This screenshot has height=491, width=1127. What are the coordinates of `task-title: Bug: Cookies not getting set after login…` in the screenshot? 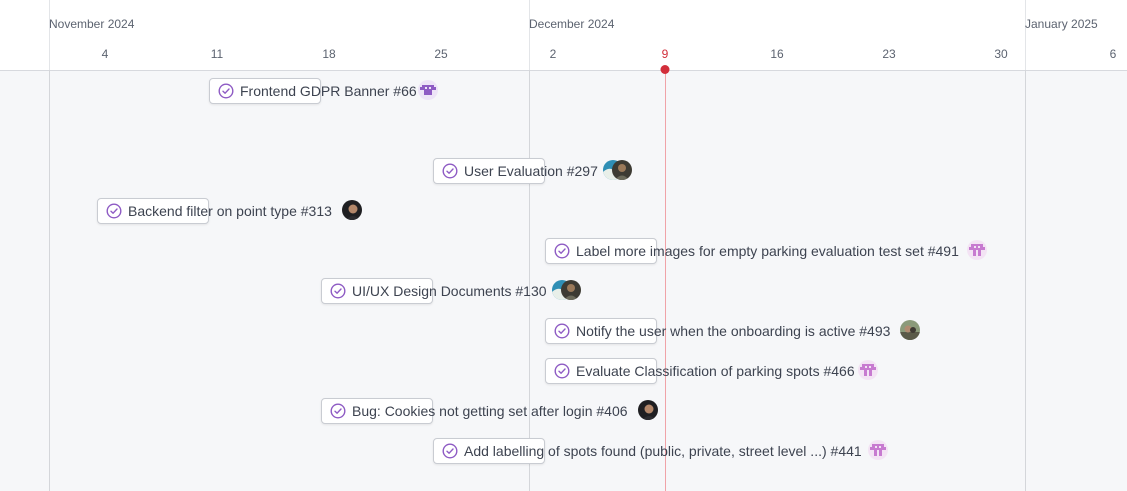 It's located at (490, 411).